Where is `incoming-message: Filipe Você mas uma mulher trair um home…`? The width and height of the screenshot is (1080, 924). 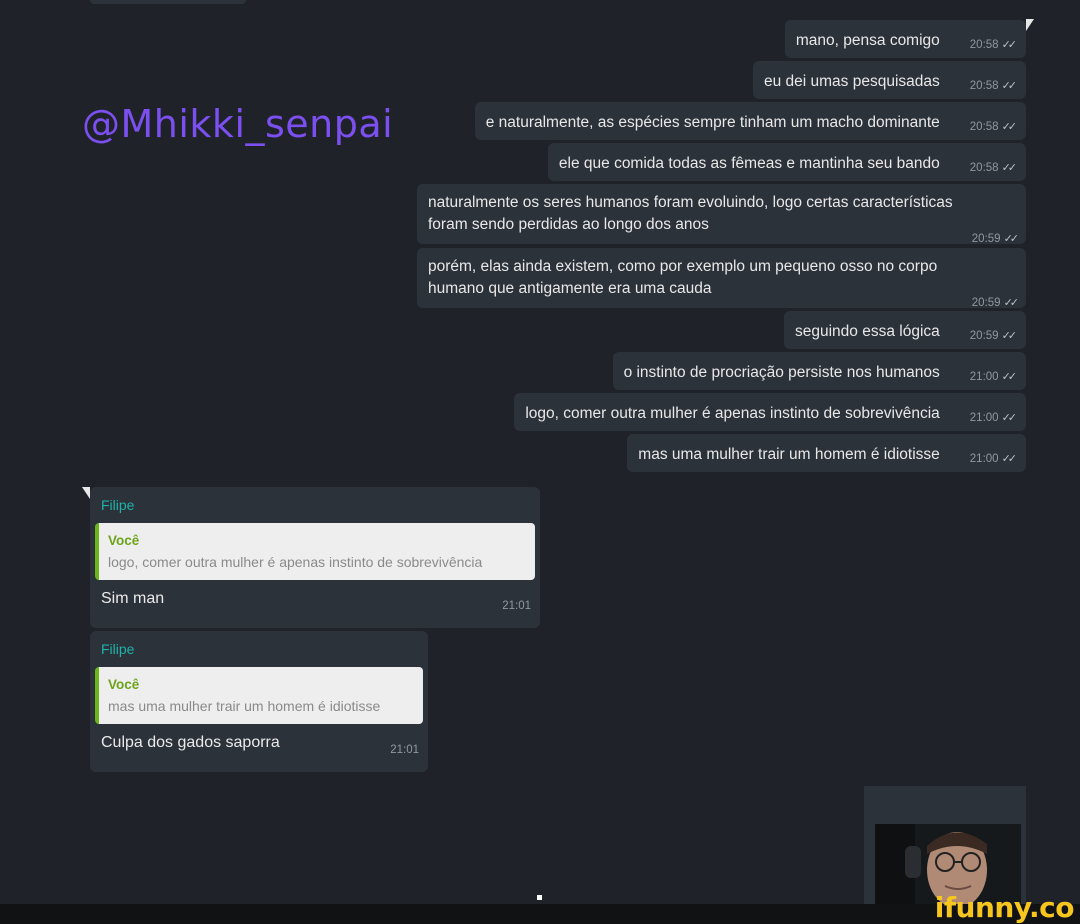 incoming-message: Filipe Você mas uma mulher trair um home… is located at coordinates (259, 701).